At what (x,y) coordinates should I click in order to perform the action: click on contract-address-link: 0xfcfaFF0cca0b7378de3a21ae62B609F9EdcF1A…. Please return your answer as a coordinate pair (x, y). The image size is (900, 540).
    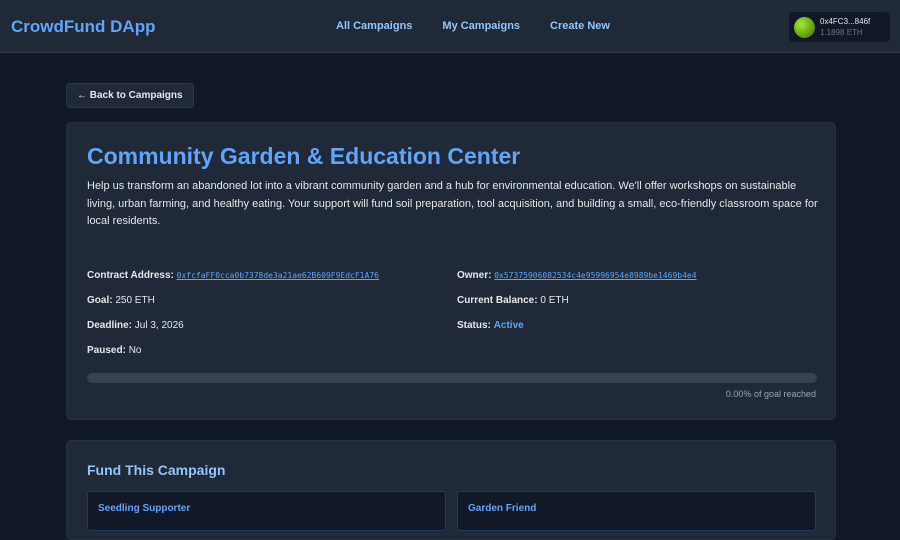
    Looking at the image, I should click on (278, 275).